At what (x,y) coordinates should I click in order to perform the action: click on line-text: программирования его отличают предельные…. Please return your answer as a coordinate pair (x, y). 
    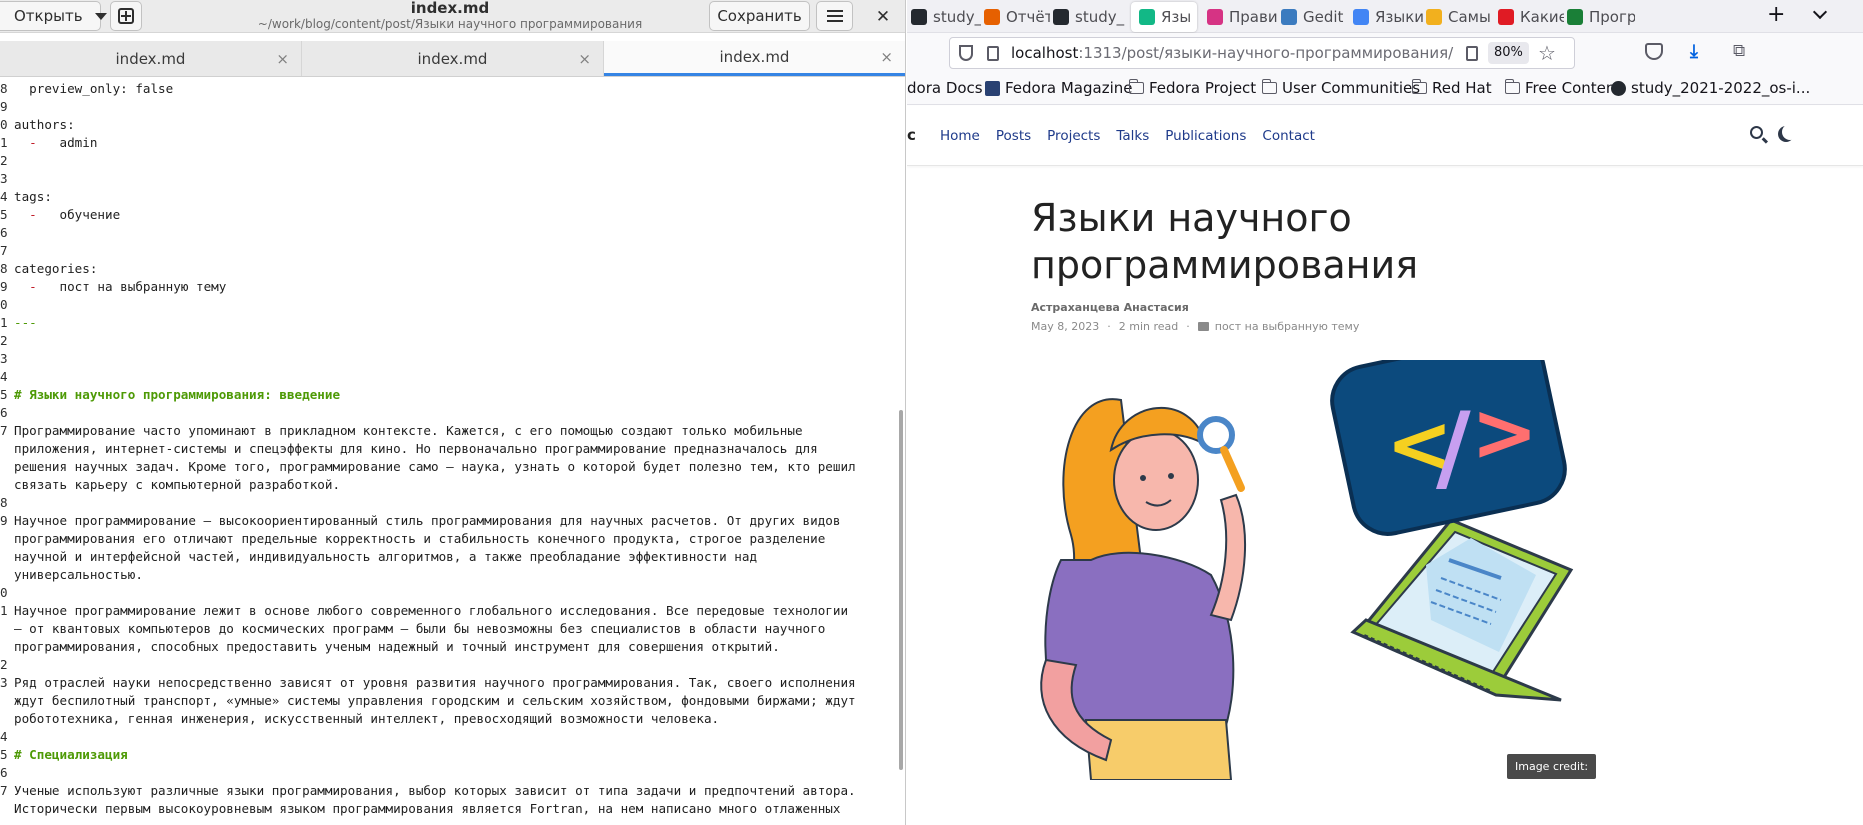
    Looking at the image, I should click on (420, 538).